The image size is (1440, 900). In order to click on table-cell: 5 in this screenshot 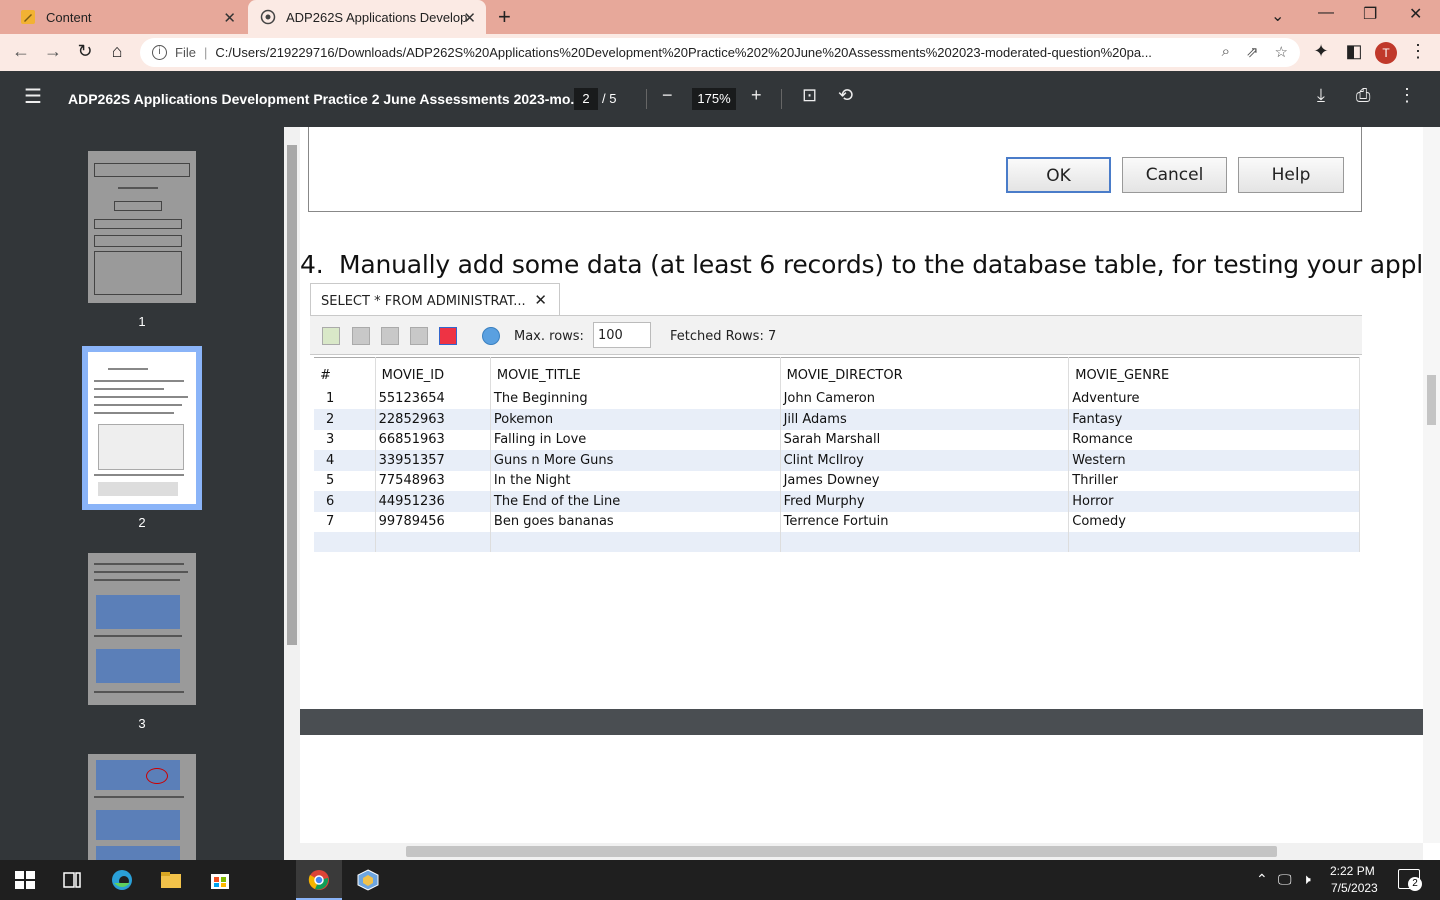, I will do `click(345, 480)`.